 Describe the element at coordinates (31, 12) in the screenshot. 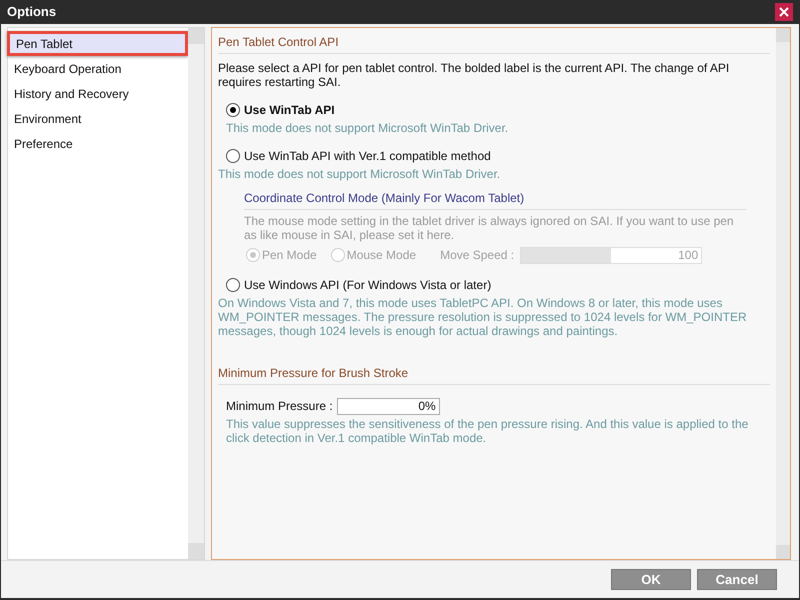

I see `window-title: Options` at that location.